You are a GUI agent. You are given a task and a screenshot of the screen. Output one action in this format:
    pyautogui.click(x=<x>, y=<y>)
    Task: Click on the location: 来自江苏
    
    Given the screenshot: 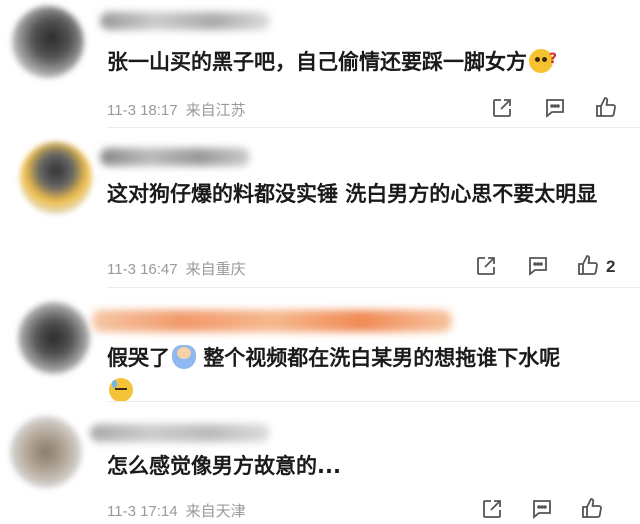 What is the action you would take?
    pyautogui.click(x=215, y=110)
    